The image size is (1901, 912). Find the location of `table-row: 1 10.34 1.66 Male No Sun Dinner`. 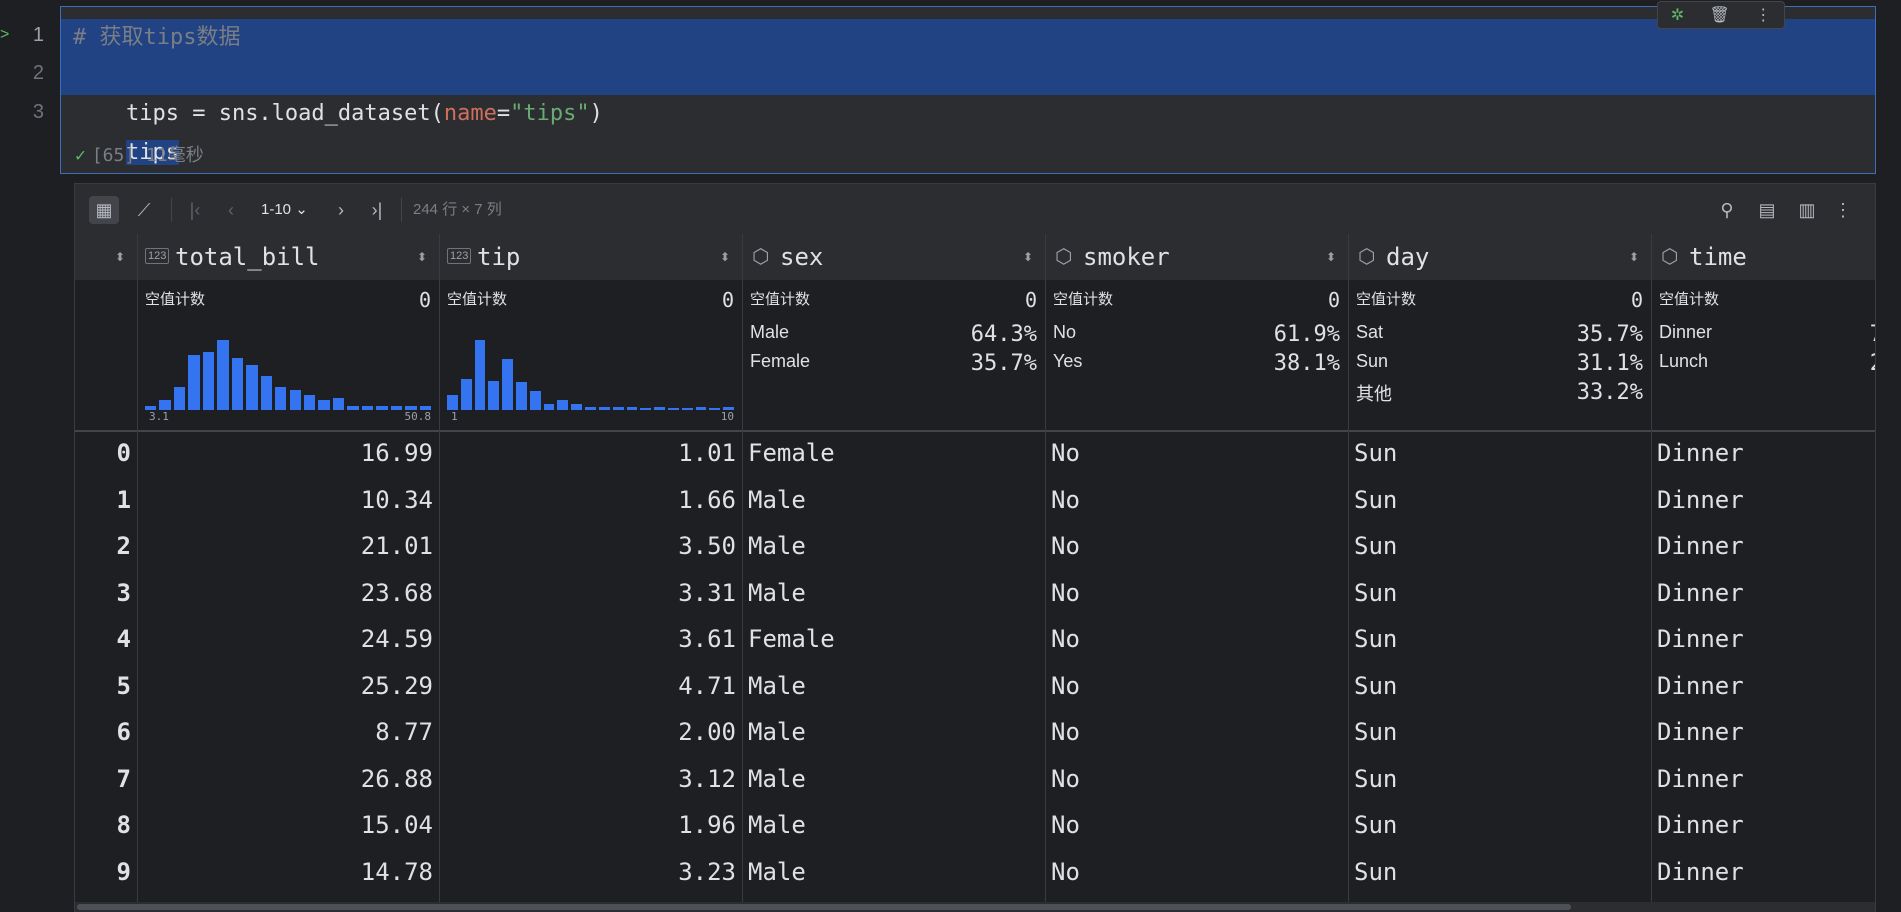

table-row: 1 10.34 1.66 Male No Sun Dinner is located at coordinates (975, 500).